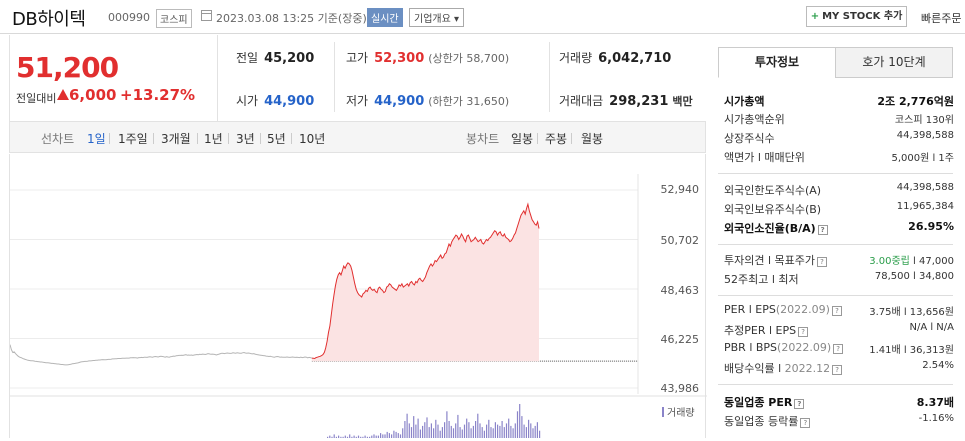 The width and height of the screenshot is (965, 441). I want to click on y-tick-label: 50,702, so click(680, 240).